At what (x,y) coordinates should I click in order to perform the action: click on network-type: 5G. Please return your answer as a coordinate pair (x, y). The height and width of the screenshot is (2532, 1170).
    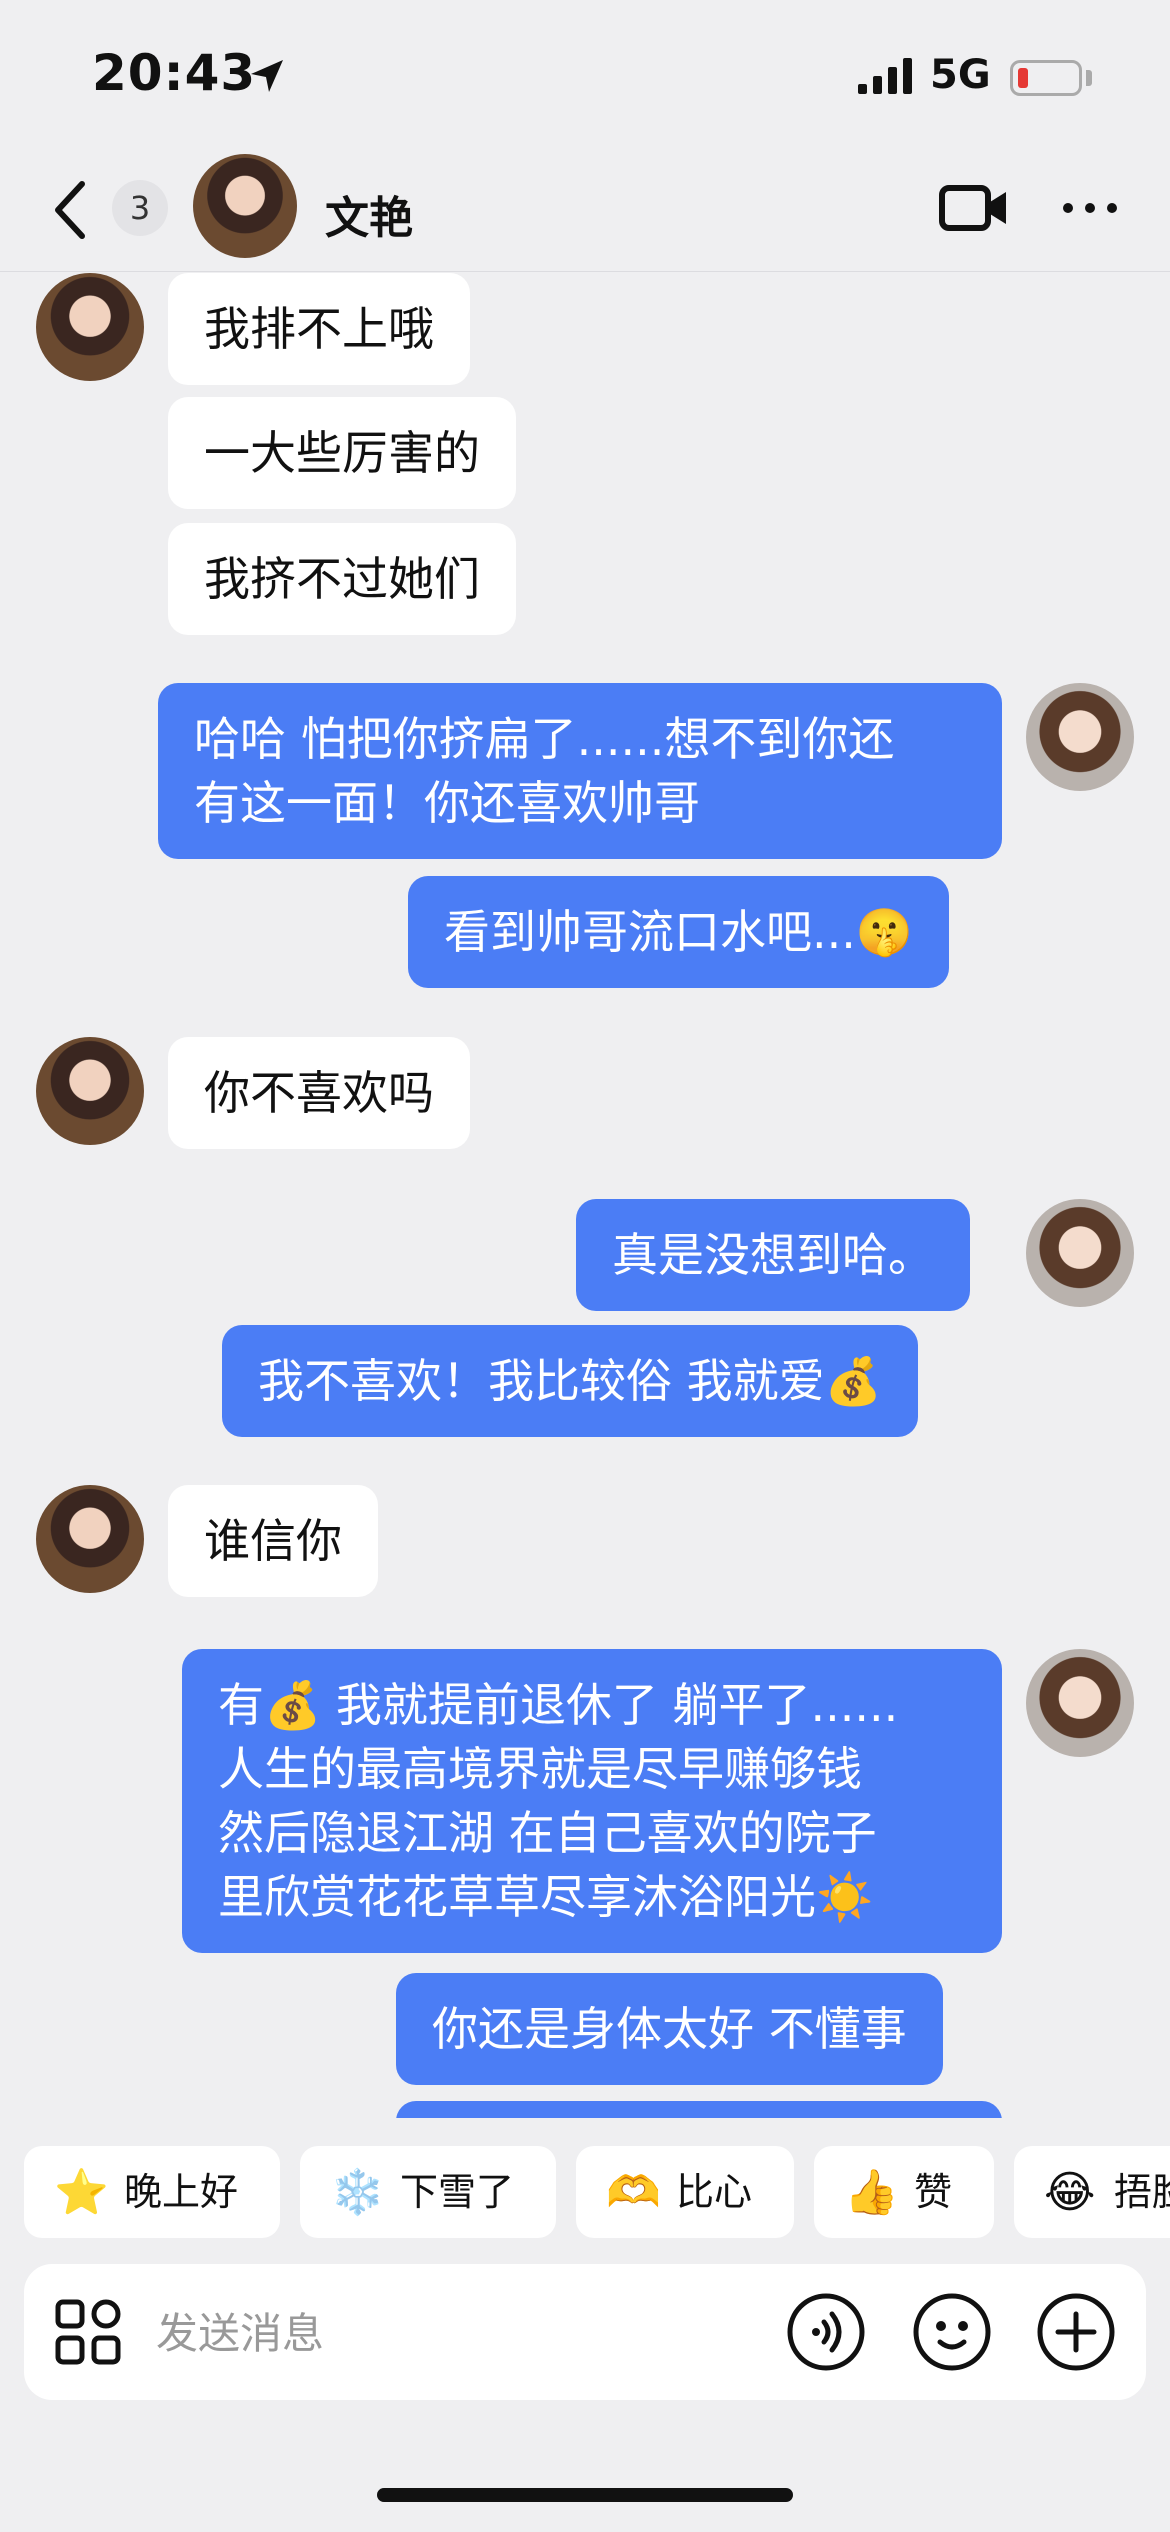
    Looking at the image, I should click on (960, 75).